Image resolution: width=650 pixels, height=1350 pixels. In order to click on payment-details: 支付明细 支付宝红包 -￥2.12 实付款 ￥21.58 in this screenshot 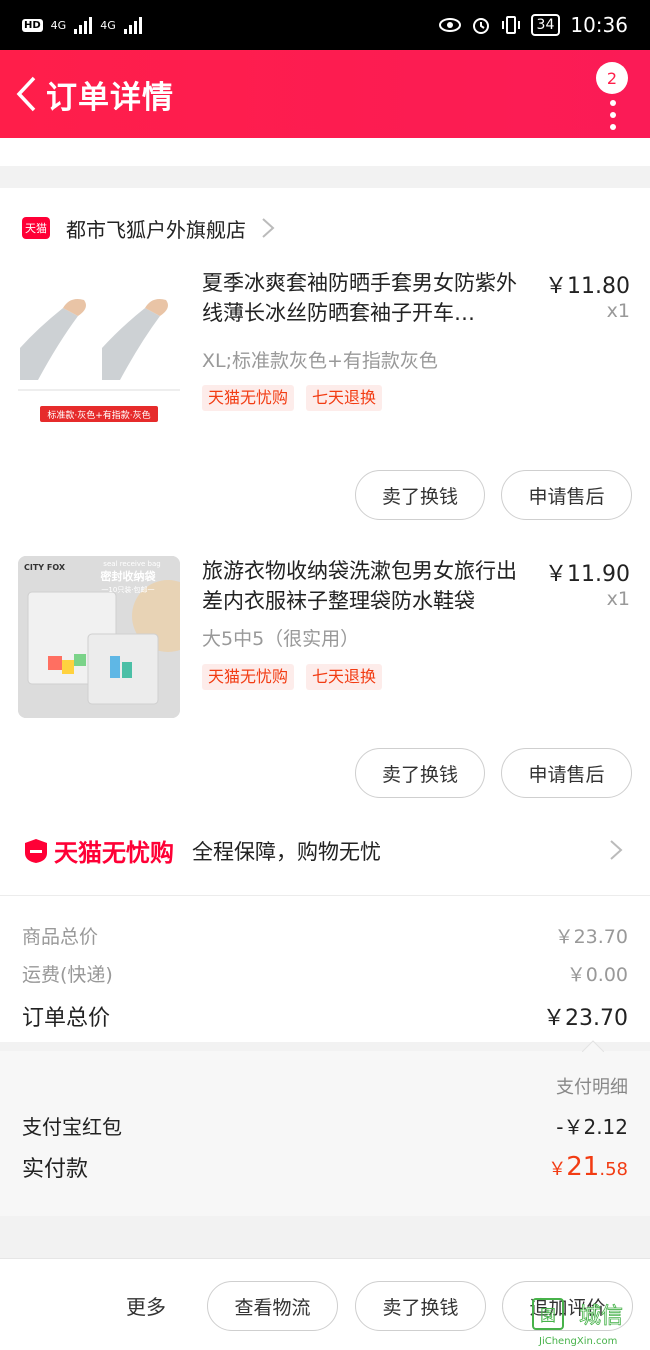, I will do `click(325, 1128)`.